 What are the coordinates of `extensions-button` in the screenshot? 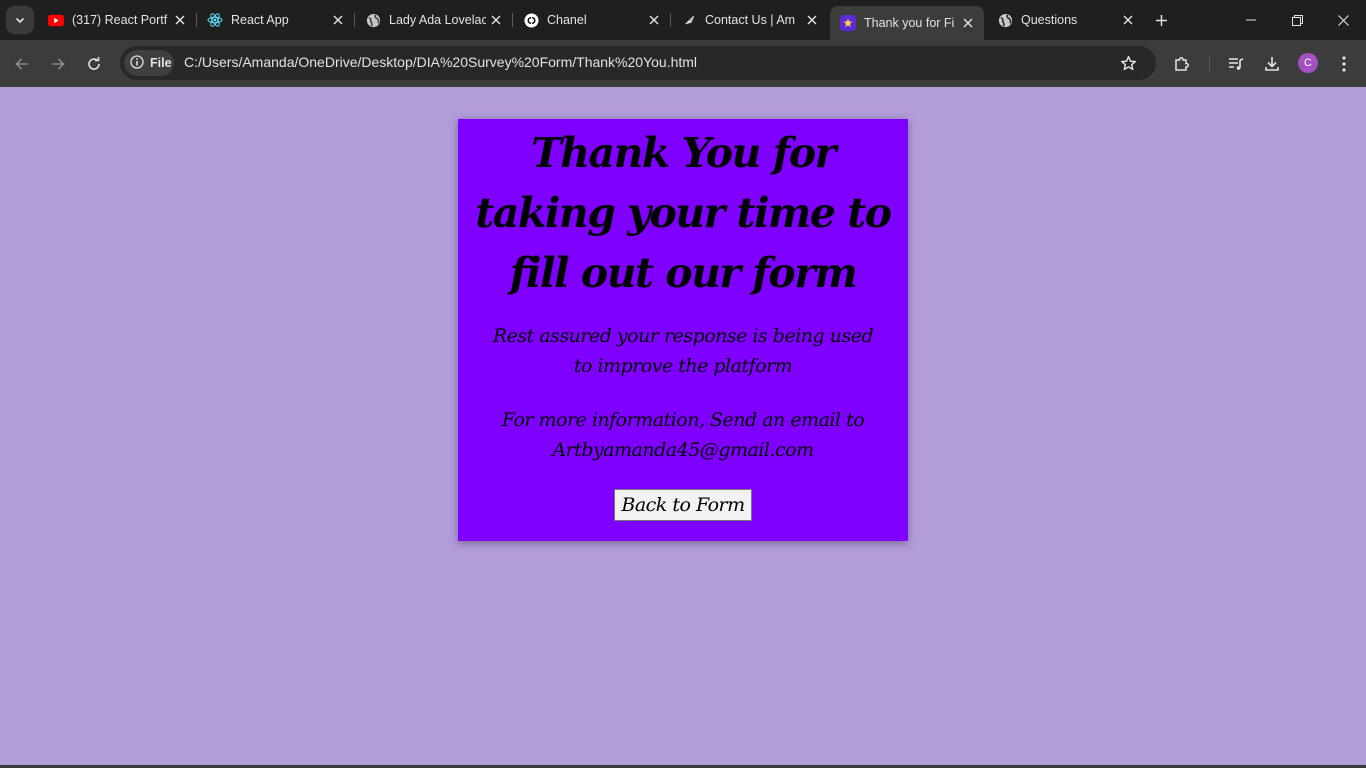 It's located at (1182, 64).